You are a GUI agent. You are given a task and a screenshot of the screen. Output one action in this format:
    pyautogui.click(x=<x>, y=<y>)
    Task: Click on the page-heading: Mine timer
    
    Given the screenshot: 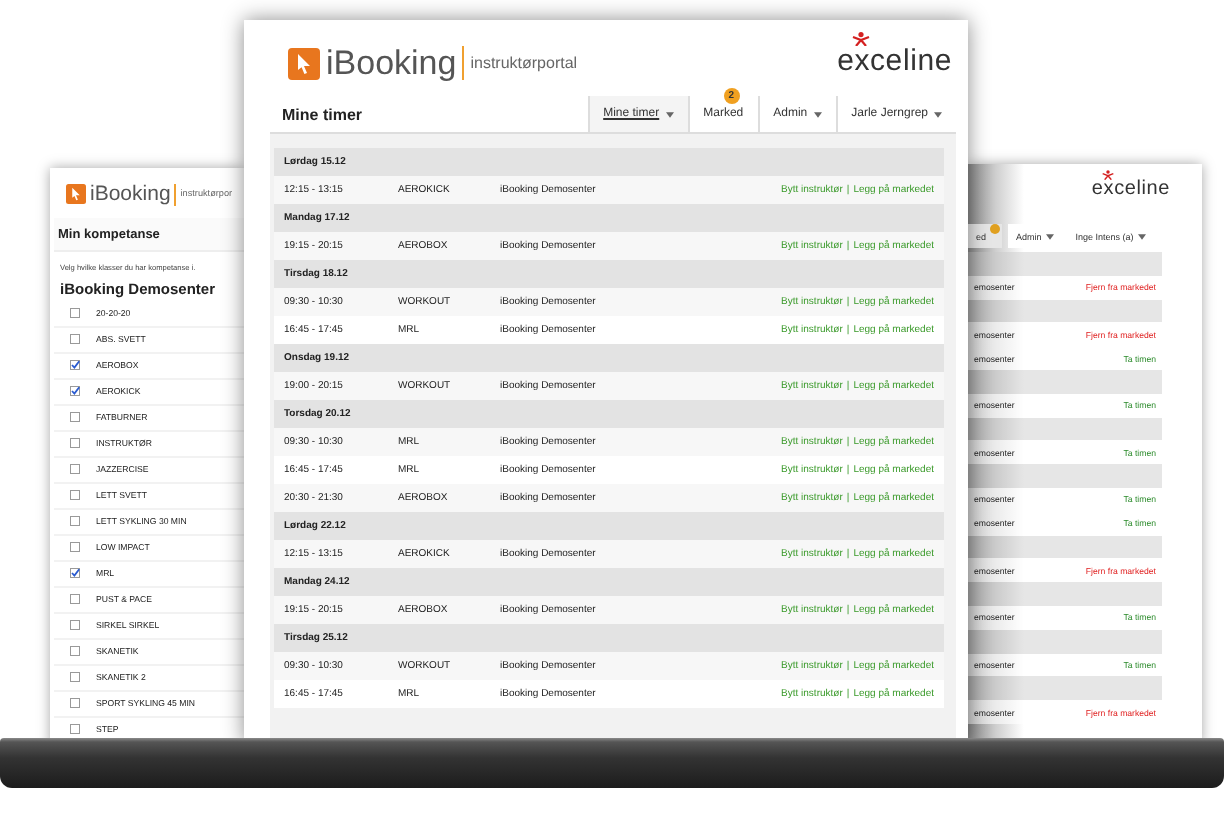 What is the action you would take?
    pyautogui.click(x=322, y=114)
    